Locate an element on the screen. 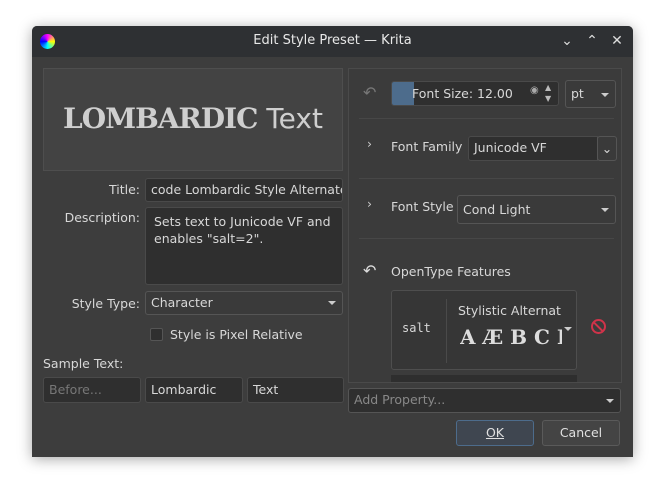  close-icon: ✕ is located at coordinates (617, 41).